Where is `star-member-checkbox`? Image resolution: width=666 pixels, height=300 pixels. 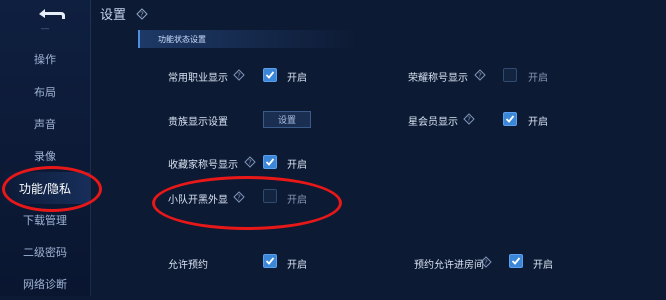 star-member-checkbox is located at coordinates (510, 119).